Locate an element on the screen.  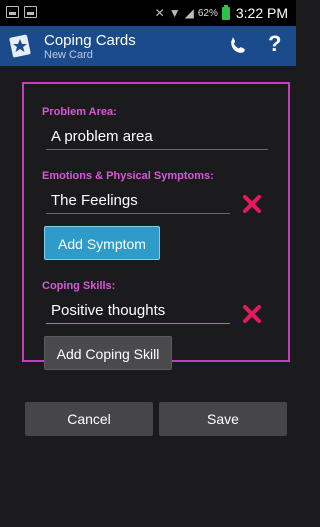
app-title: Coping Cards is located at coordinates (90, 40).